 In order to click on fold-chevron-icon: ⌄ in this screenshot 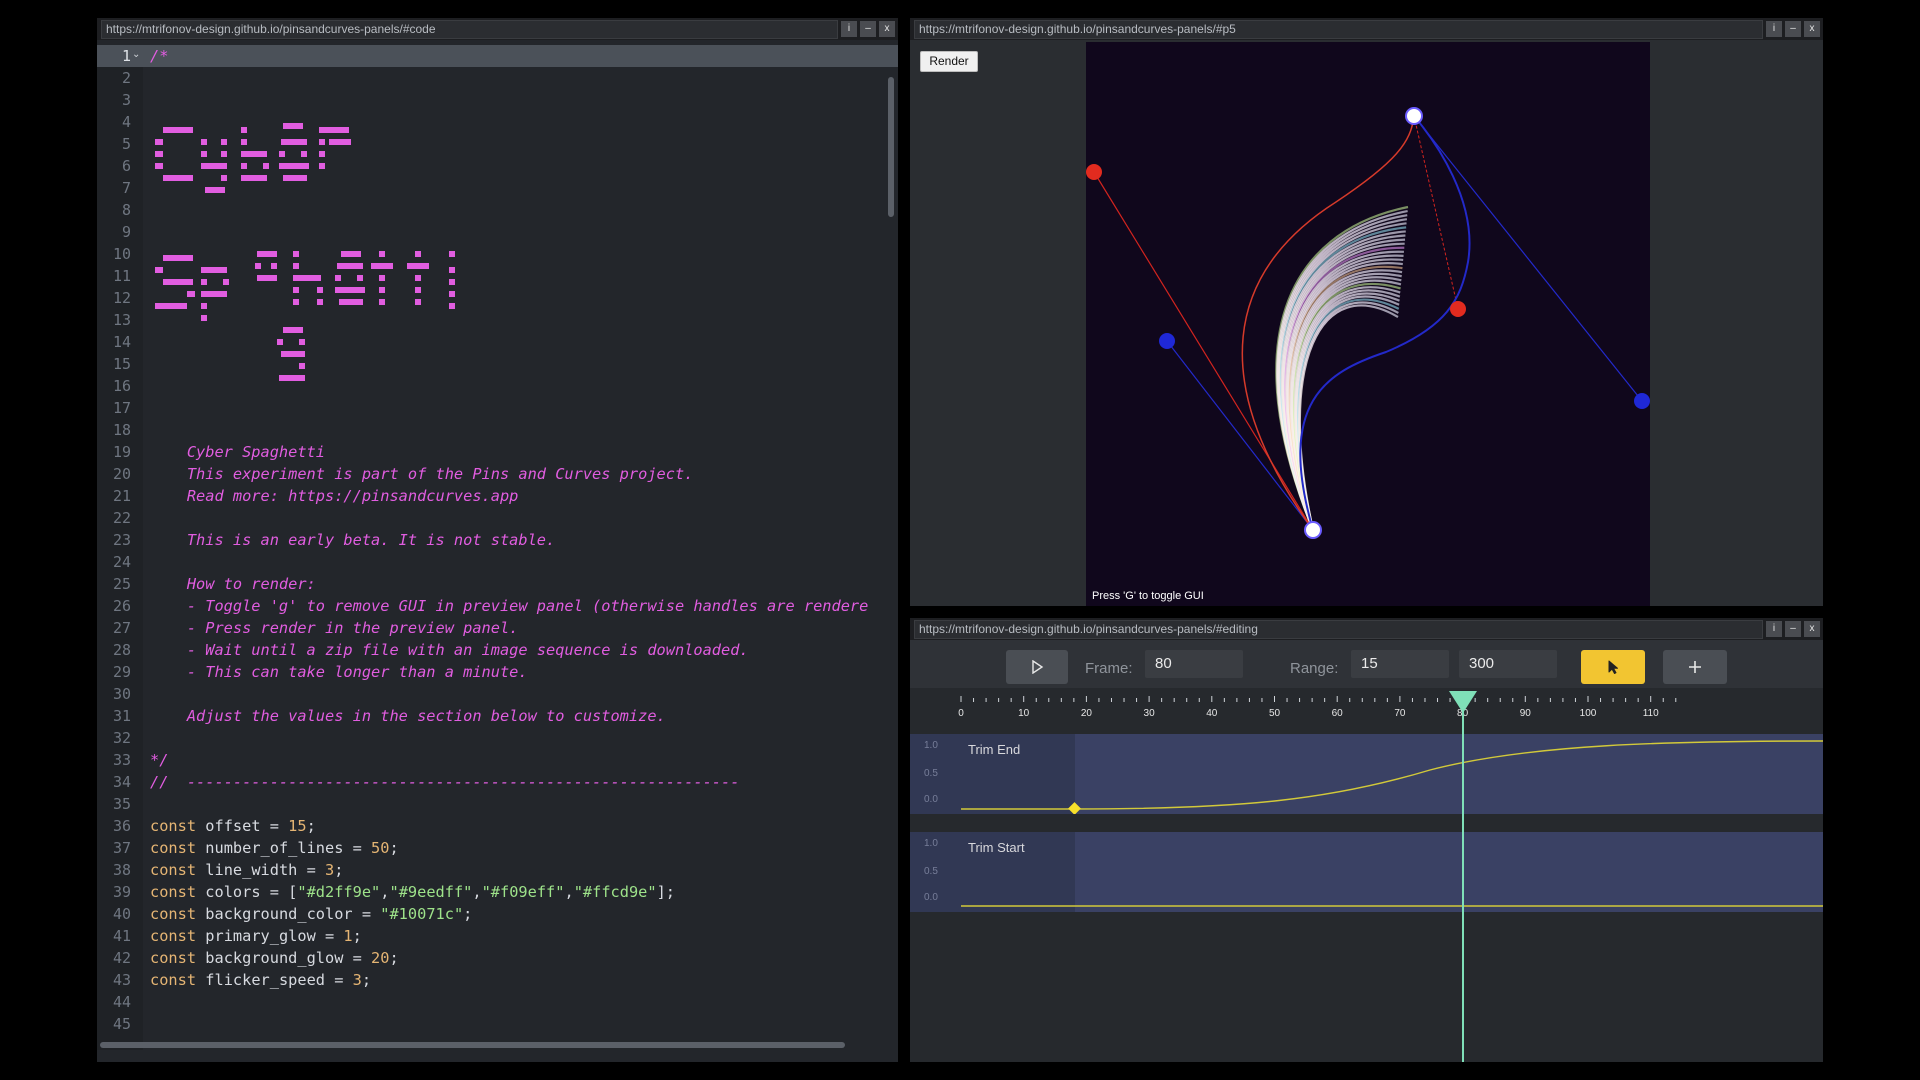, I will do `click(136, 54)`.